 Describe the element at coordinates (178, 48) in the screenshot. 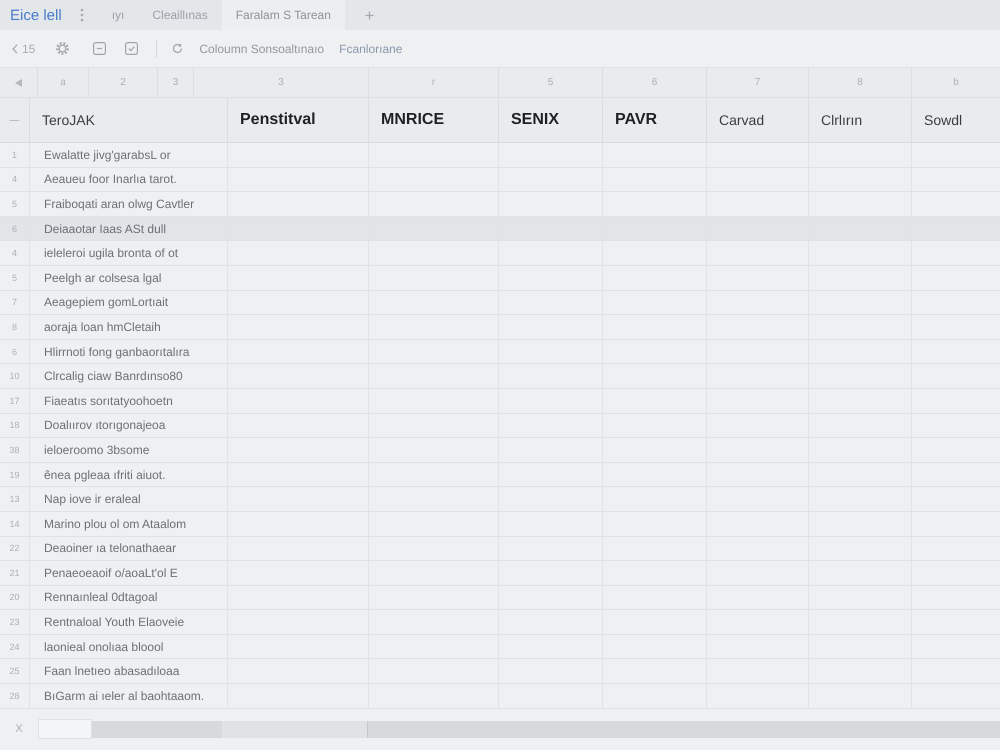

I see `refresh-icon` at that location.